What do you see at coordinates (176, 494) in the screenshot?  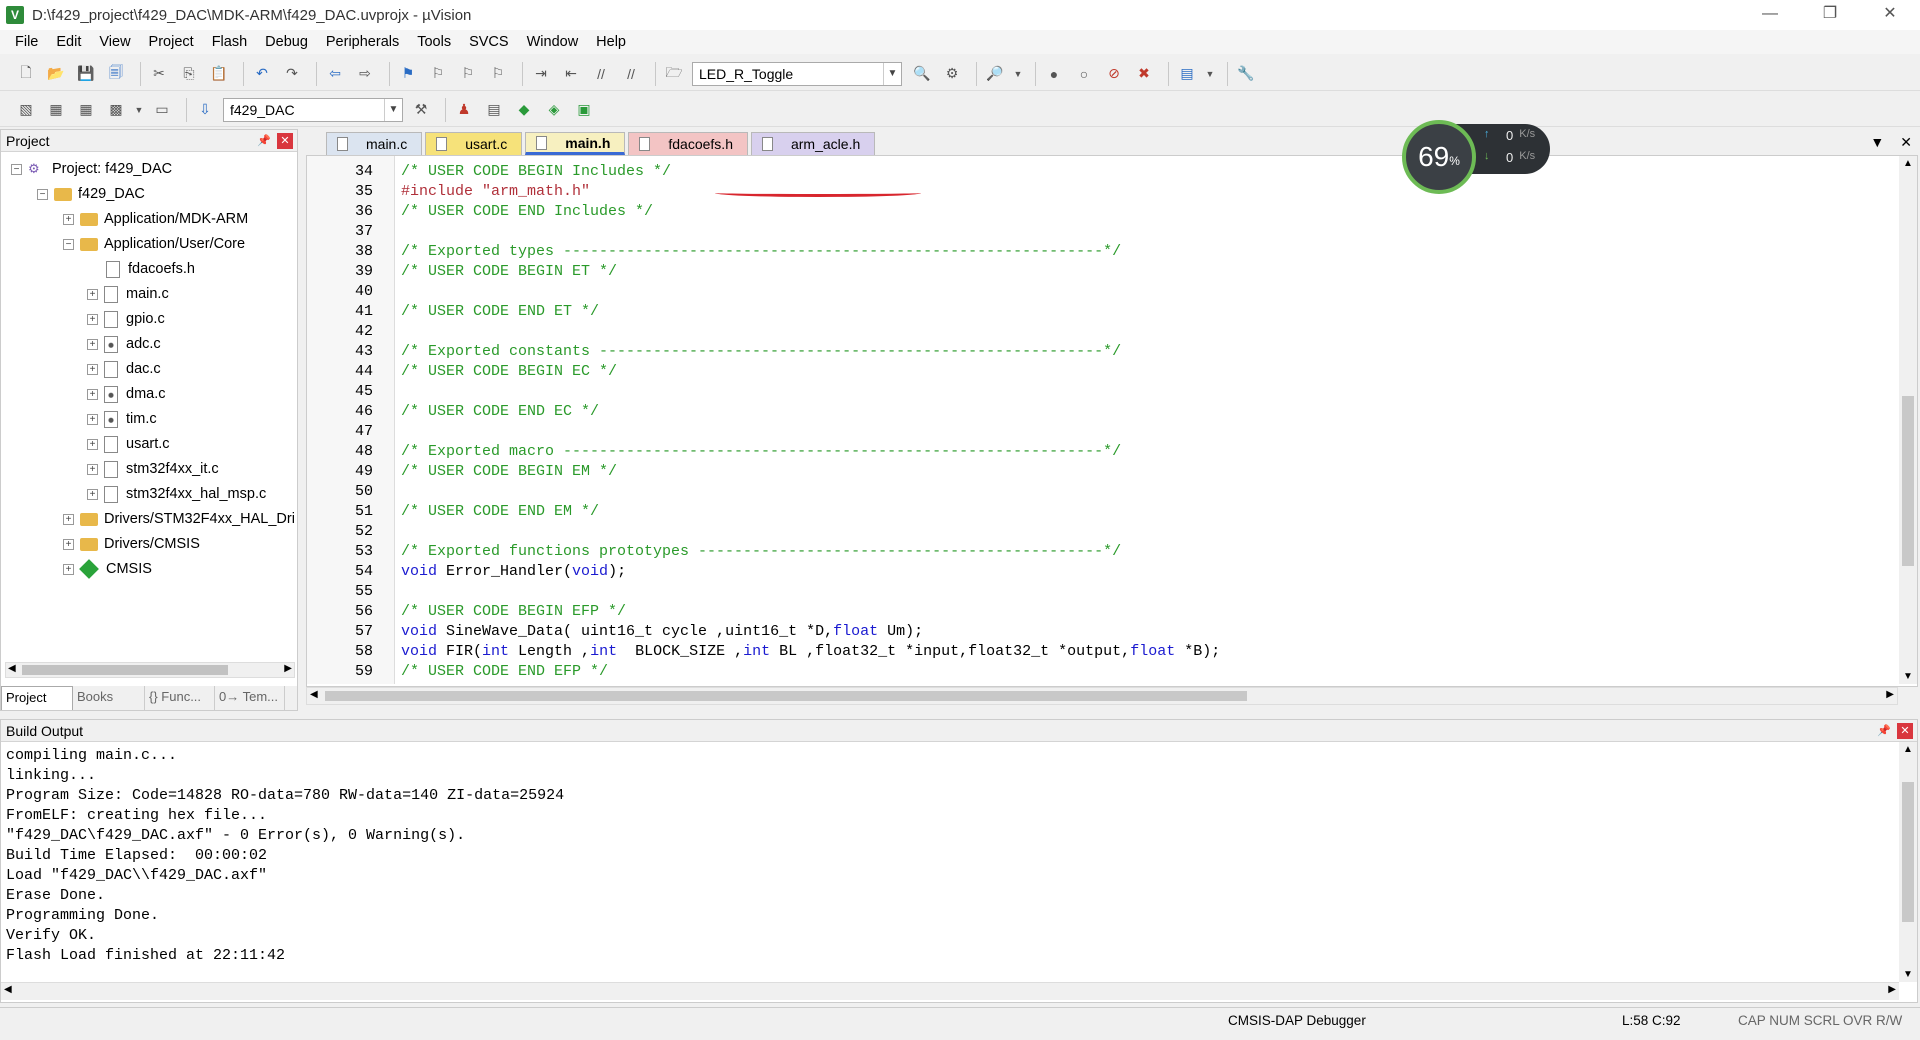 I see `tree-item-file: + stm32f4xx_hal_msp.c` at bounding box center [176, 494].